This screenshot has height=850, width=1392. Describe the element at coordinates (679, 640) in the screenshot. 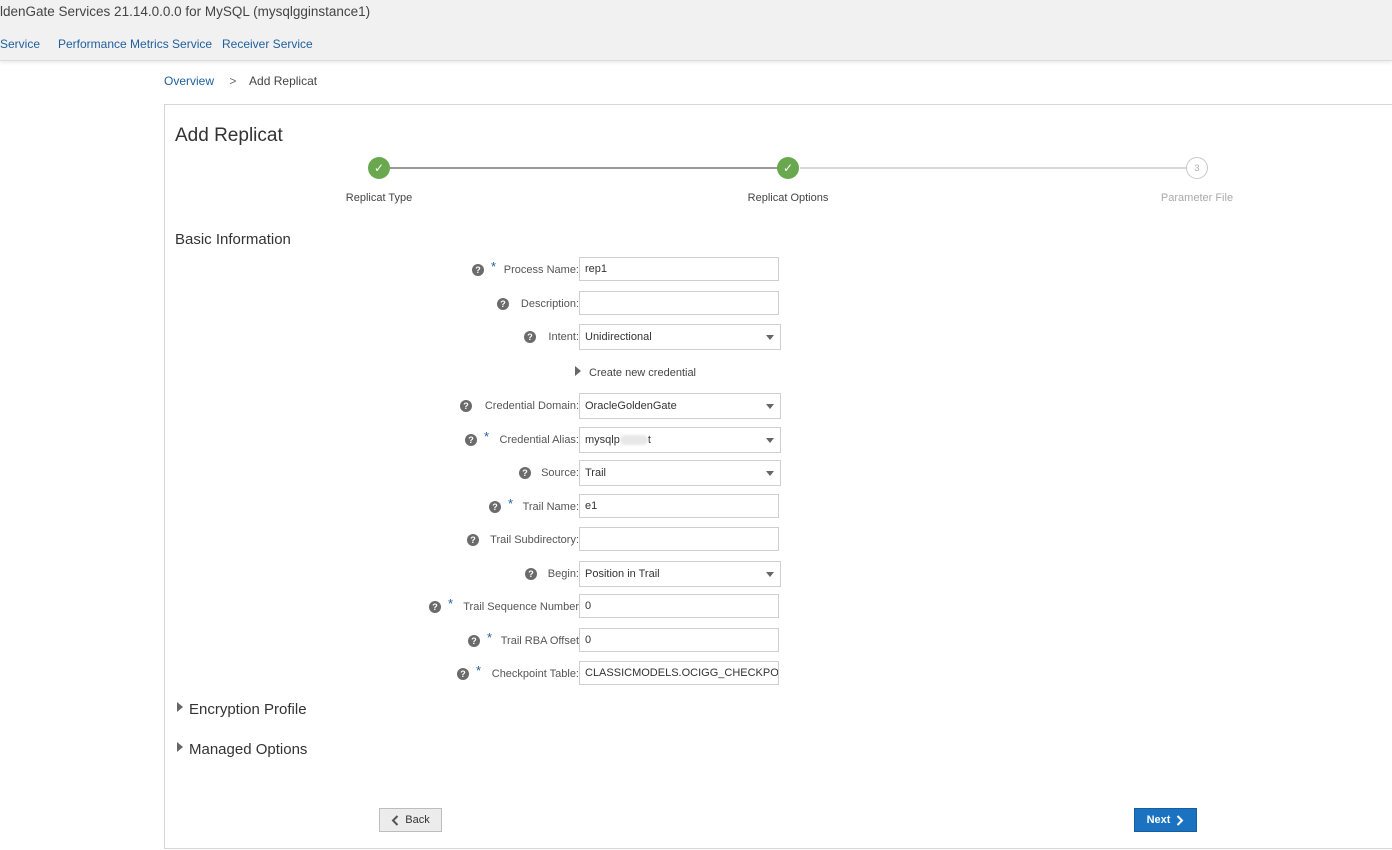

I see `trail-rba-offset-input: 0` at that location.